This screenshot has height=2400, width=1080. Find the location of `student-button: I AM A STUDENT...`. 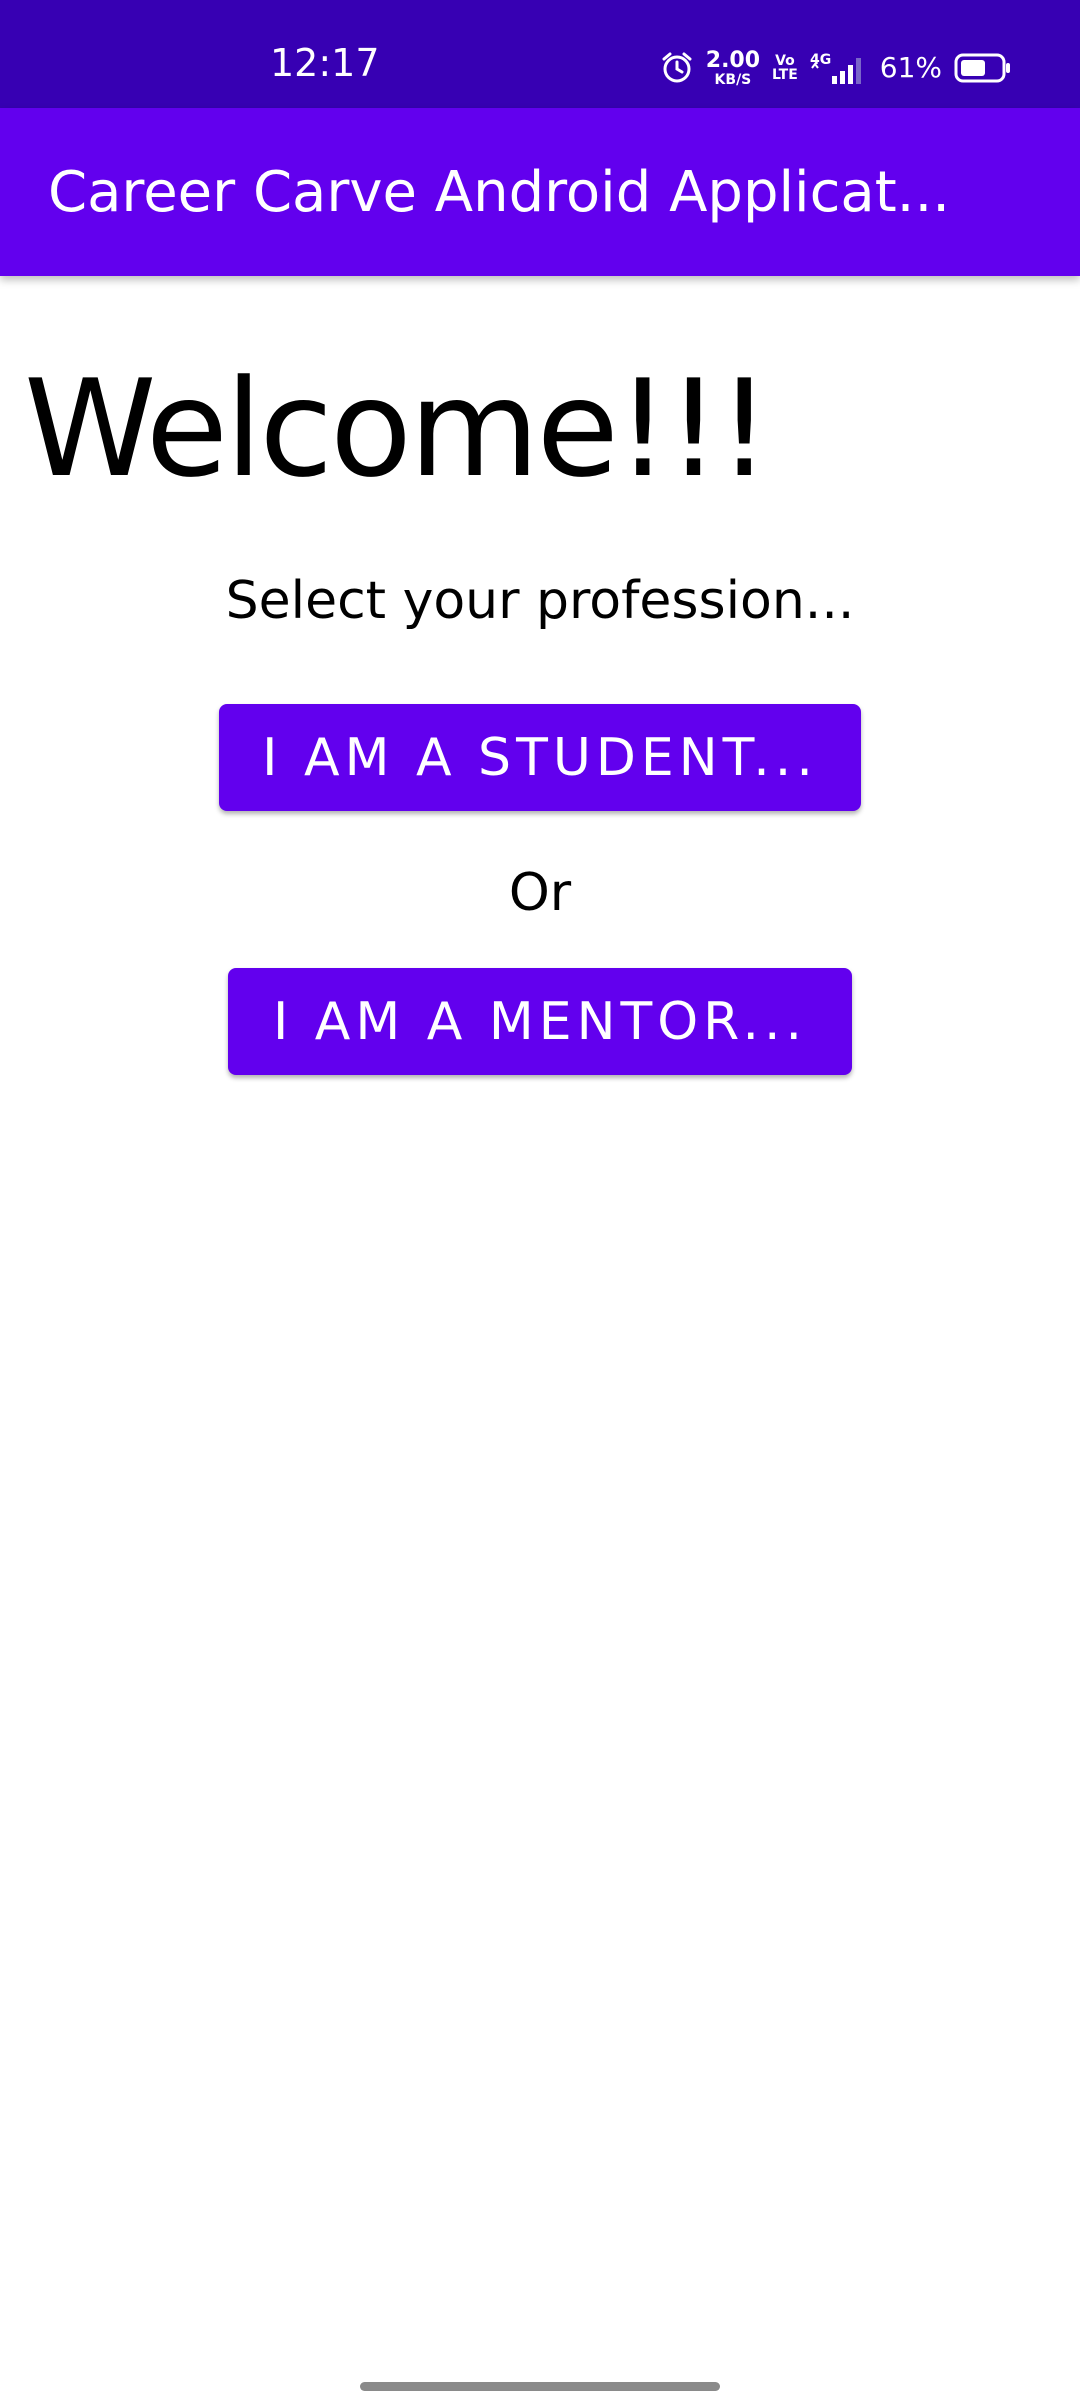

student-button: I AM A STUDENT... is located at coordinates (540, 757).